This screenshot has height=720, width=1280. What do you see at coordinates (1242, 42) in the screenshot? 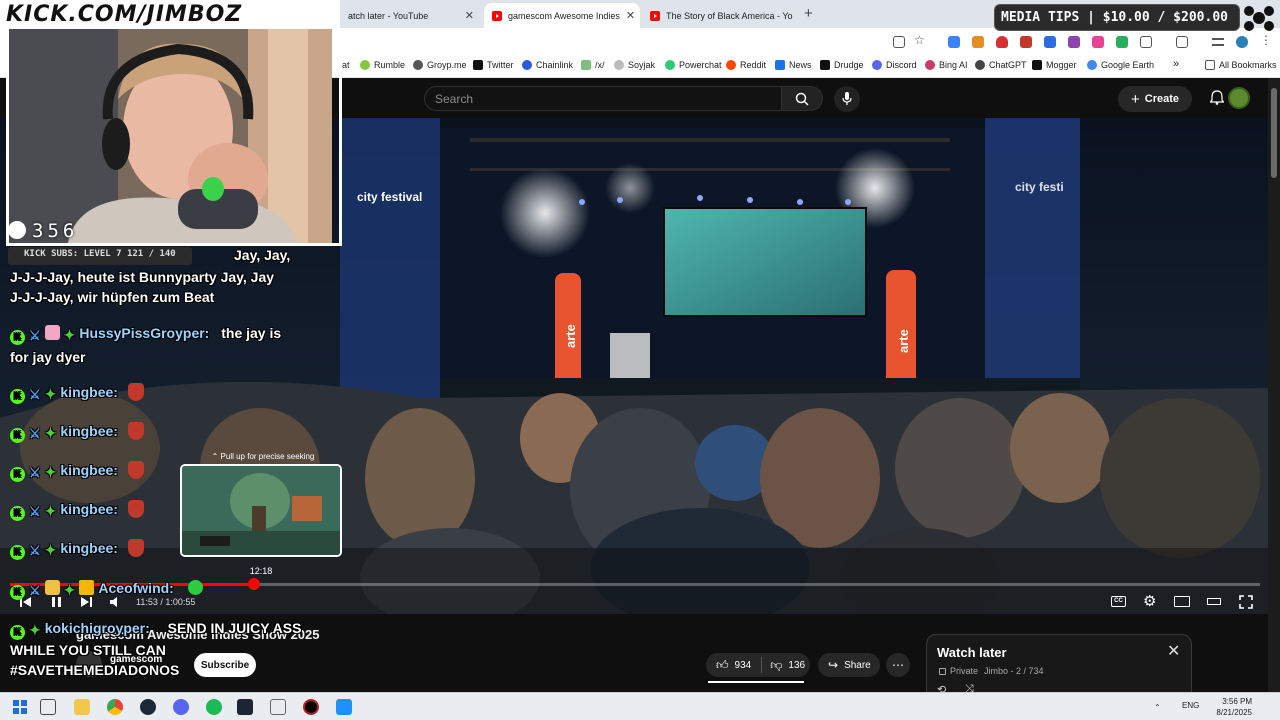
I see `profile-avatar` at bounding box center [1242, 42].